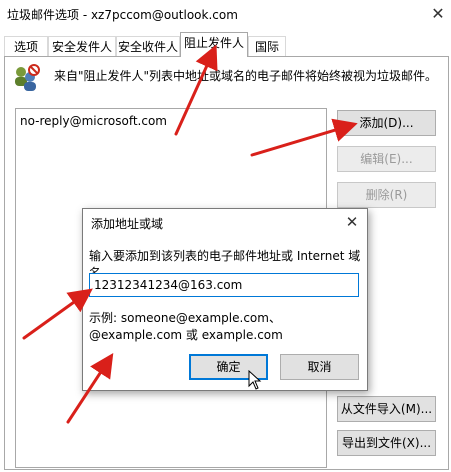 This screenshot has width=451, height=472. Describe the element at coordinates (214, 44) in the screenshot. I see `tab-blocked-senders: 阻止发件人` at that location.